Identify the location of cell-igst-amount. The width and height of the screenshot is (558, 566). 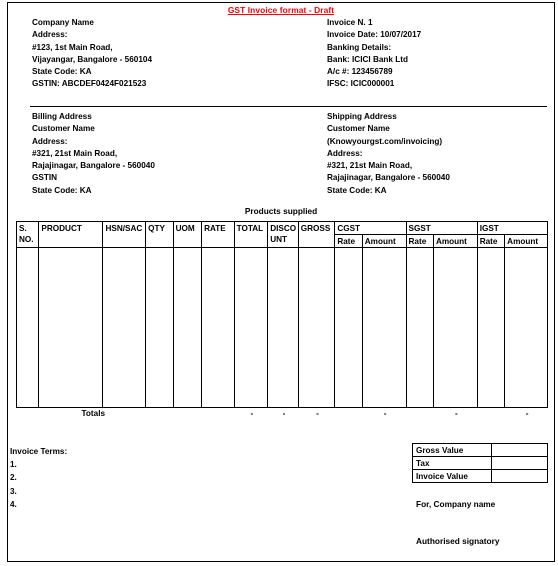
(526, 327).